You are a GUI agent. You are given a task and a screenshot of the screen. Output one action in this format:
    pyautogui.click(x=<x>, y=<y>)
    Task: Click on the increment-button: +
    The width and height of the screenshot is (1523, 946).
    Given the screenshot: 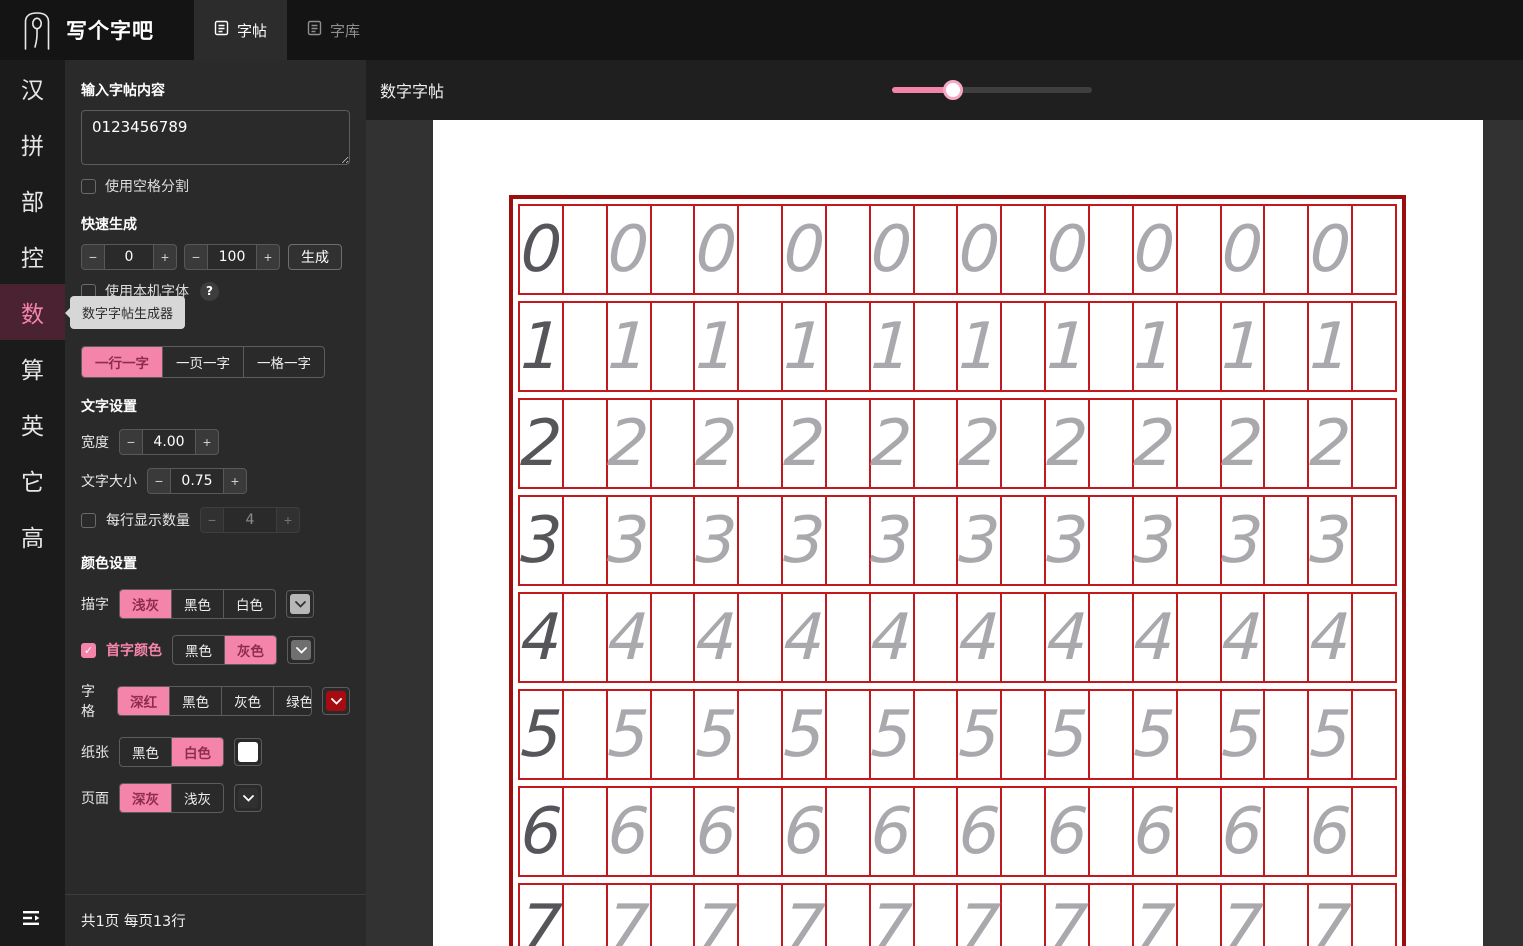 What is the action you would take?
    pyautogui.click(x=235, y=481)
    